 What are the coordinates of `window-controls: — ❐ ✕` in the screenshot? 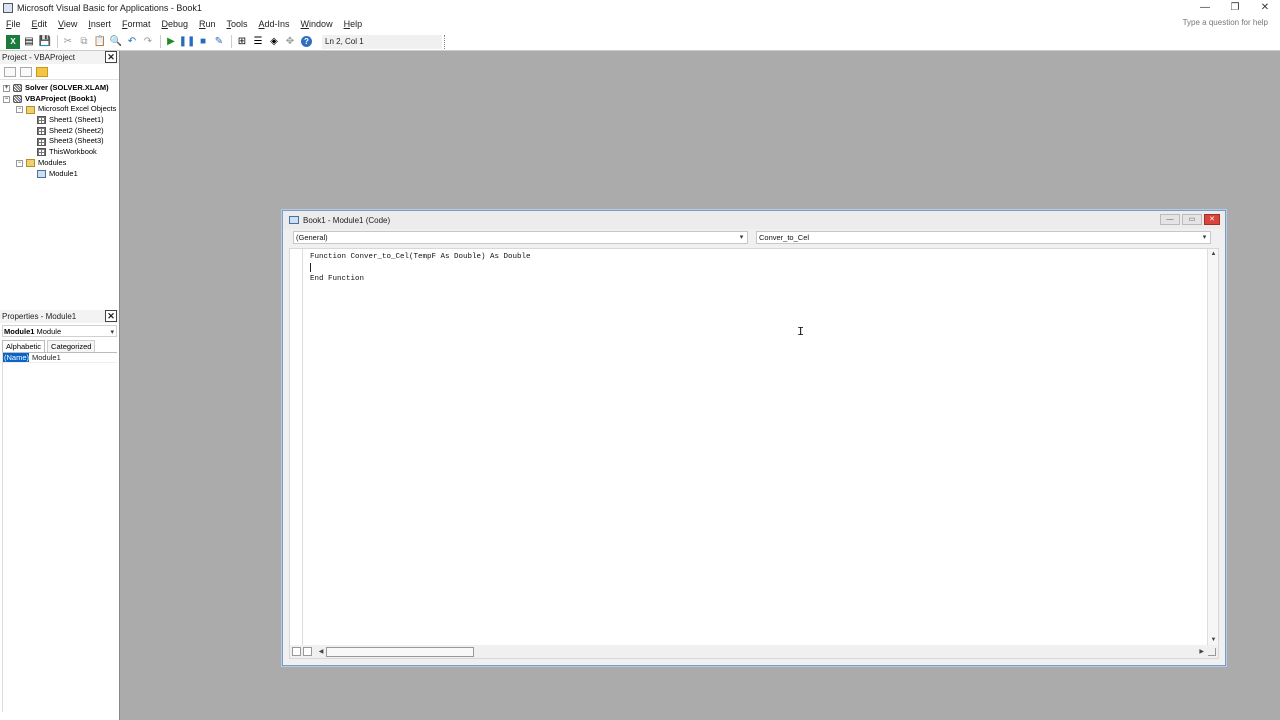 It's located at (1235, 7).